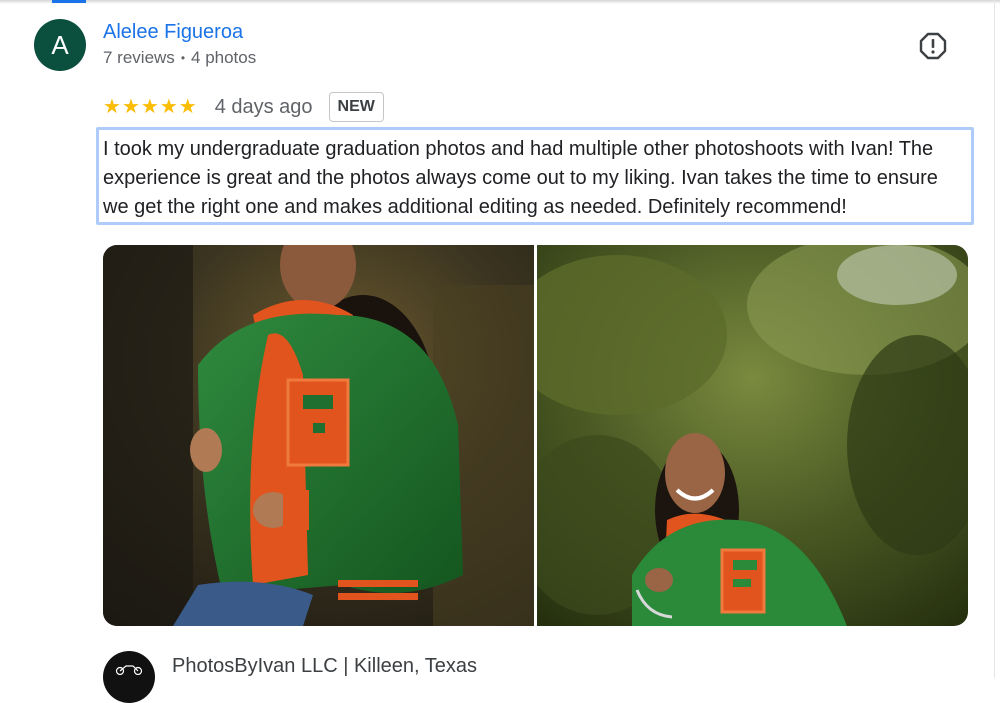 The height and width of the screenshot is (703, 1000). I want to click on scrollbar-track, so click(994, 339).